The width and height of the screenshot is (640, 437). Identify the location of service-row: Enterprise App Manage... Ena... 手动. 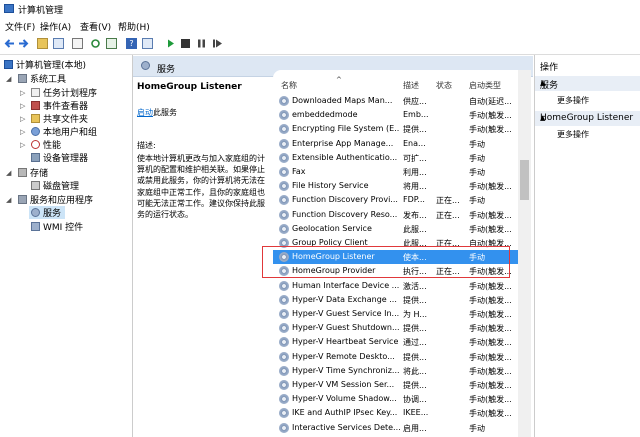
(395, 144).